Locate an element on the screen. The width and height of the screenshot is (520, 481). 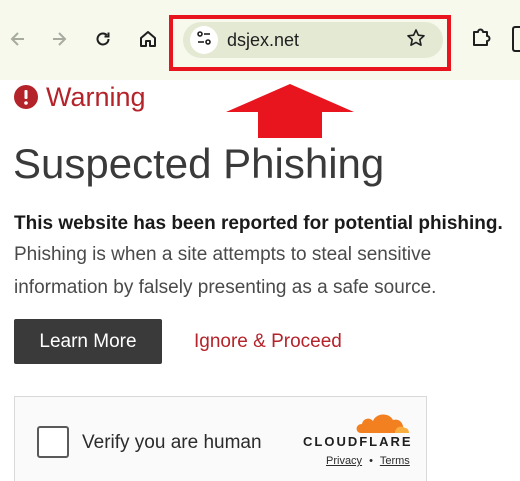
arrow-right-icon is located at coordinates (59, 39).